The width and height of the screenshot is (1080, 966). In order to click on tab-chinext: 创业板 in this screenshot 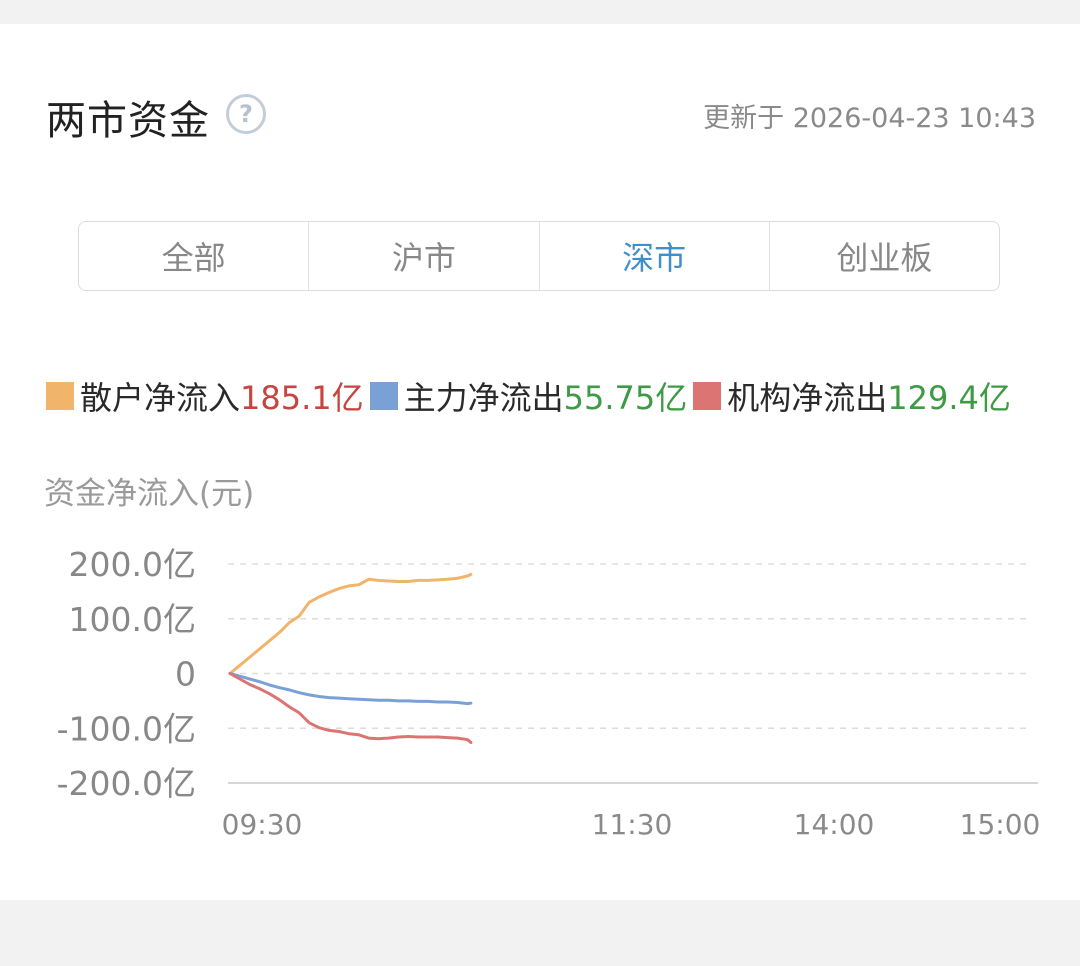, I will do `click(883, 256)`.